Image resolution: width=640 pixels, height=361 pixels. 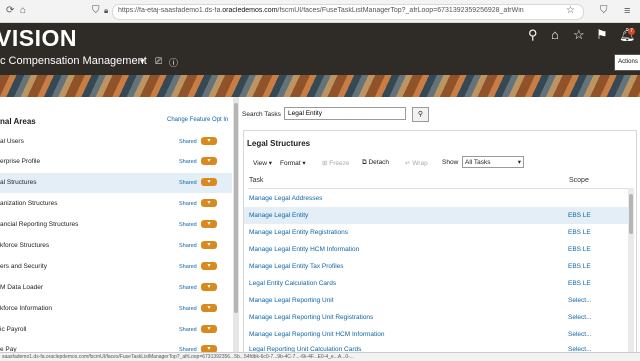 What do you see at coordinates (436, 215) in the screenshot?
I see `table-row-selected: Manage Legal Entity EBS LE` at bounding box center [436, 215].